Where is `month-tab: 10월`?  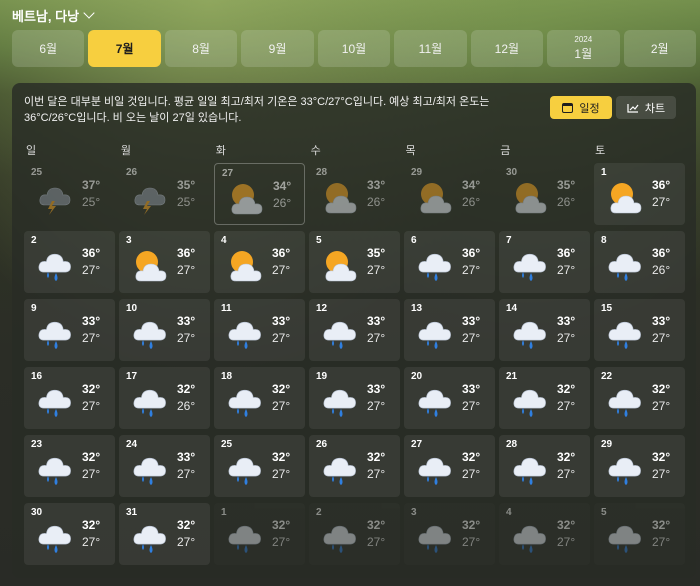
month-tab: 10월 is located at coordinates (354, 48).